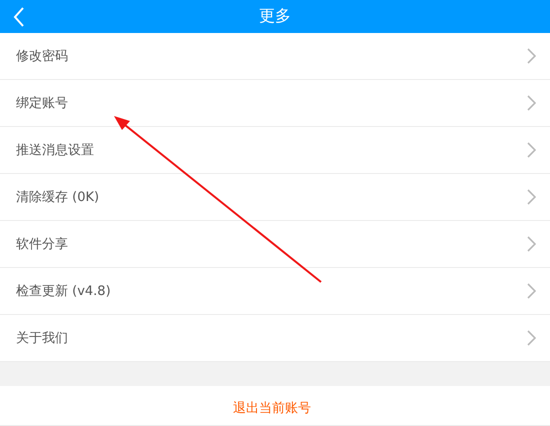  Describe the element at coordinates (42, 244) in the screenshot. I see `menu-item-label: 软件分享` at that location.